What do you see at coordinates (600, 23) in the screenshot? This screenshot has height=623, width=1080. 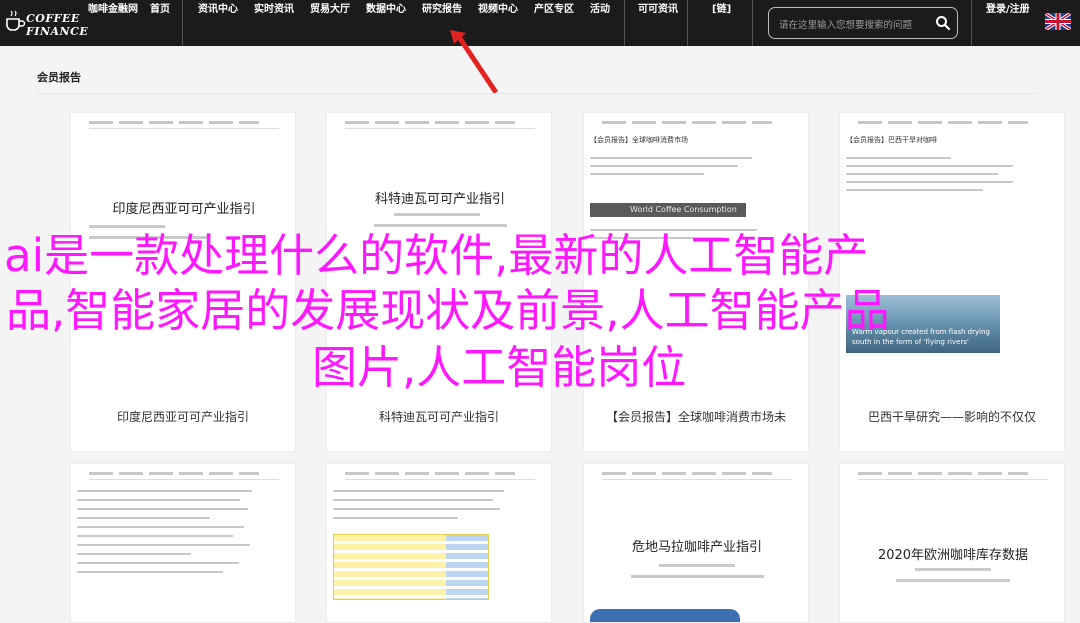 I see `nav-item-events: 活动` at bounding box center [600, 23].